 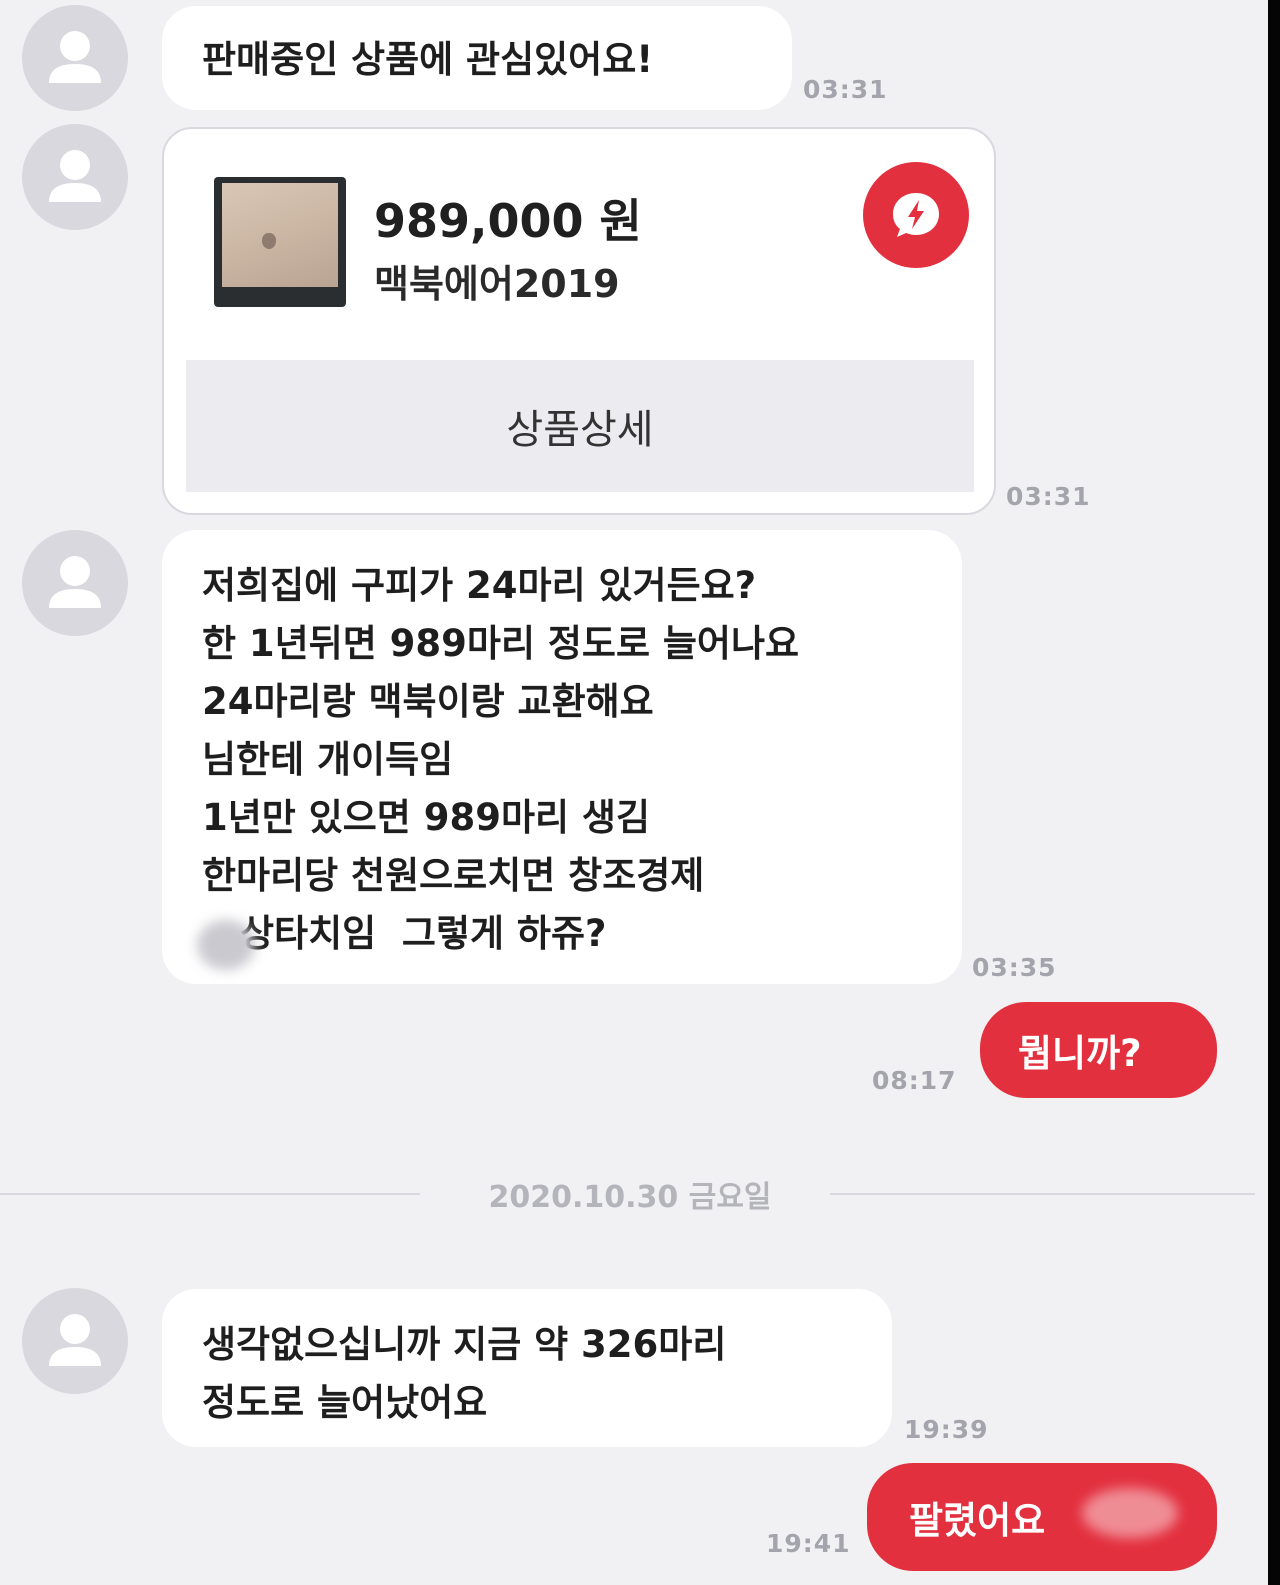 What do you see at coordinates (269, 241) in the screenshot?
I see `apple-logo-icon` at bounding box center [269, 241].